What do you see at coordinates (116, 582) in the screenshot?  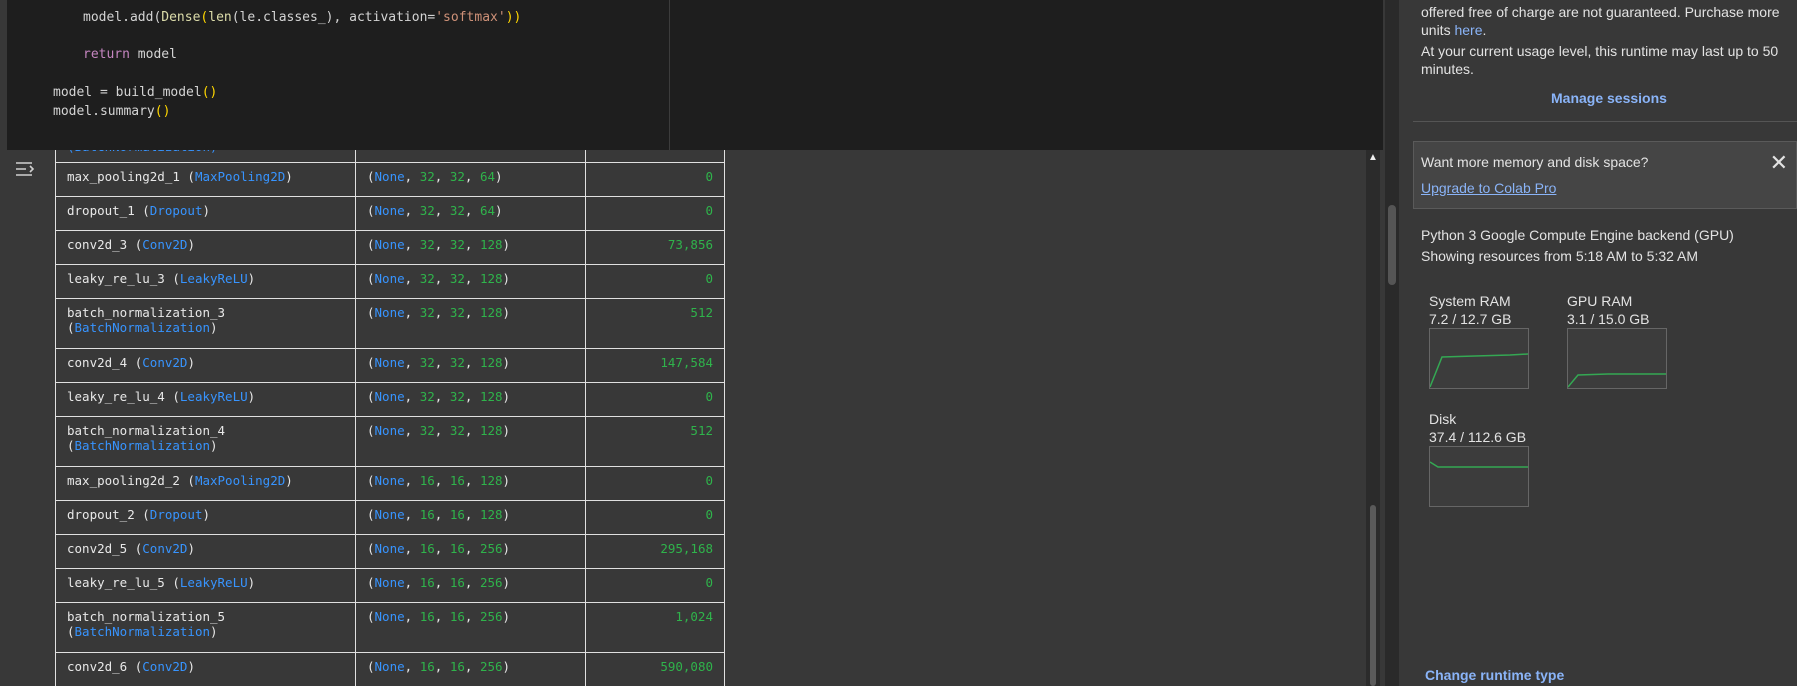 I see `layer-name: leaky_re_lu_5` at bounding box center [116, 582].